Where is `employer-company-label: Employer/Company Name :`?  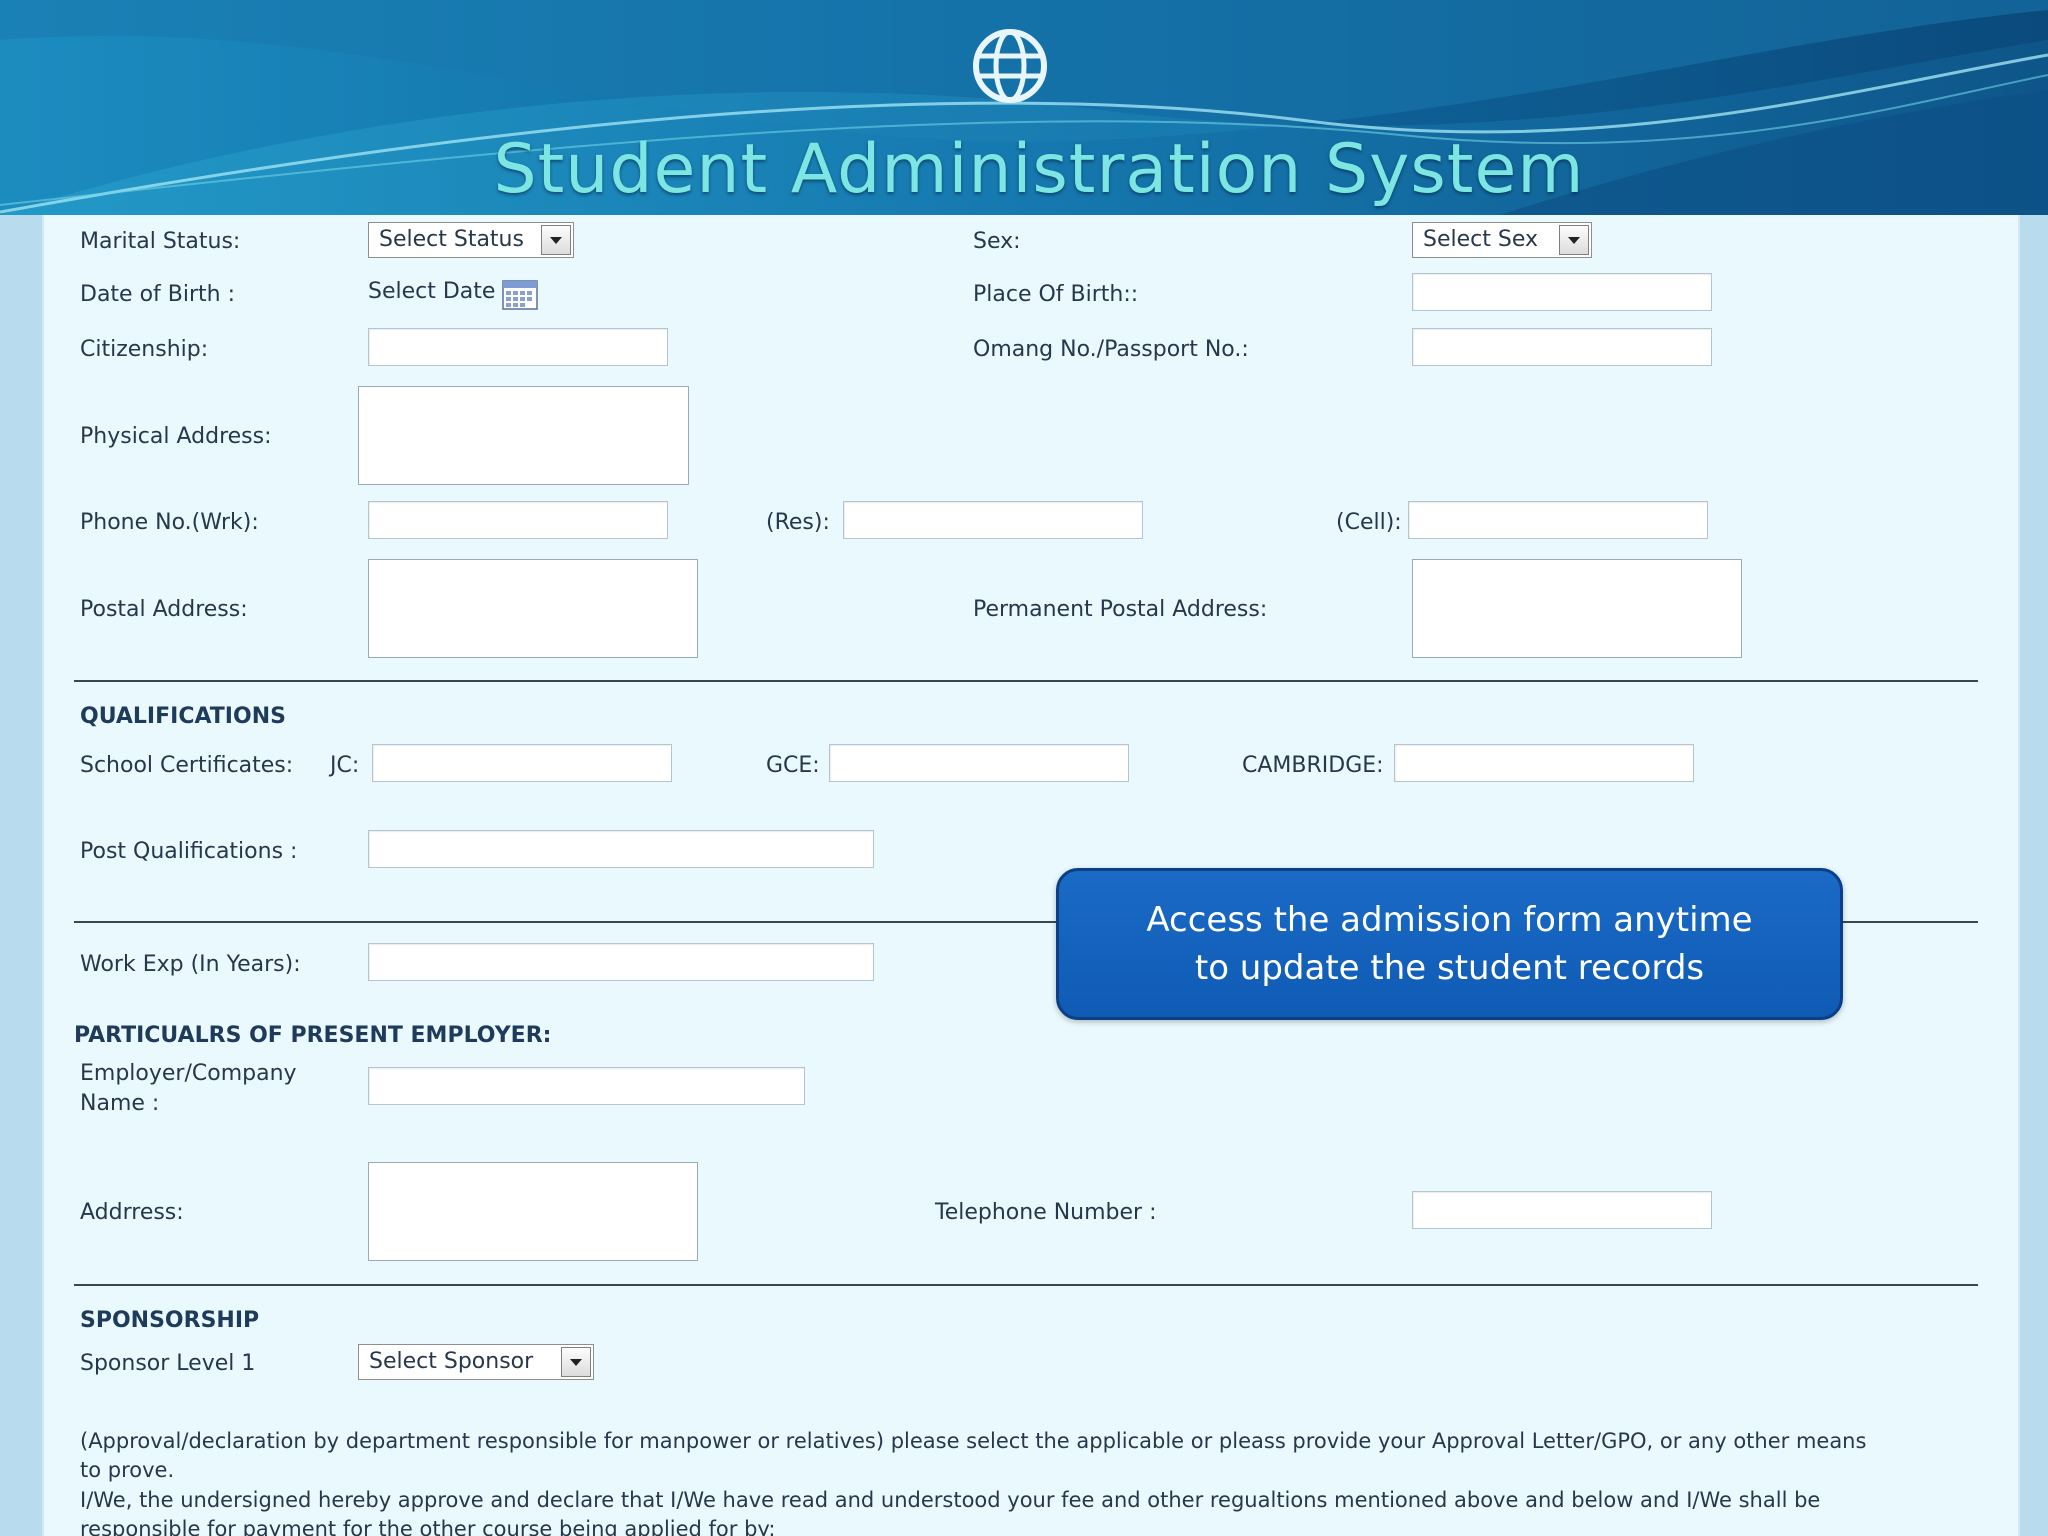
employer-company-label: Employer/Company Name : is located at coordinates (188, 1089).